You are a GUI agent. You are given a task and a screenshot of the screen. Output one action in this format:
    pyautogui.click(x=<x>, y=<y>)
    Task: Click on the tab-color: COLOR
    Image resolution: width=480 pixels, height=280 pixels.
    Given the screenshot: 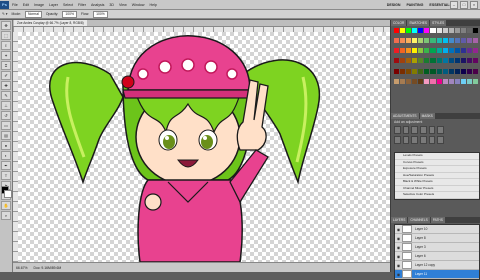 What is the action you would take?
    pyautogui.click(x=399, y=23)
    